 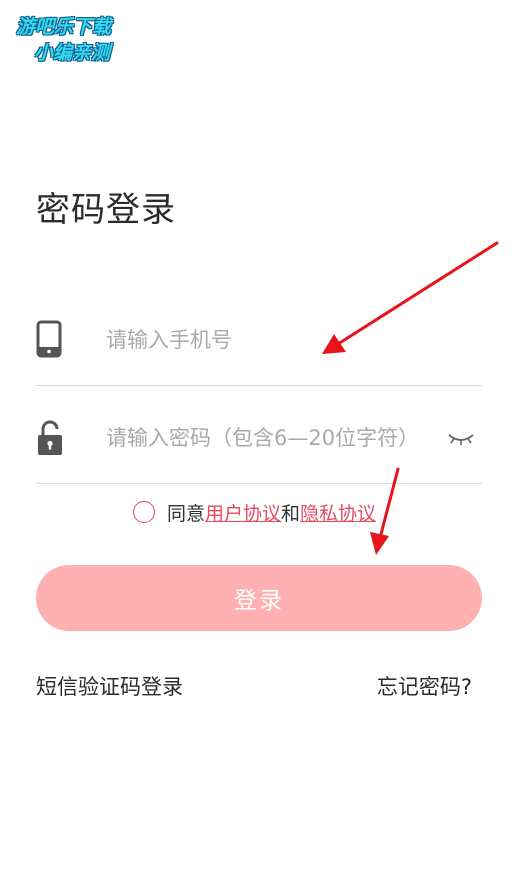 I want to click on login-button: 登录, so click(x=259, y=598).